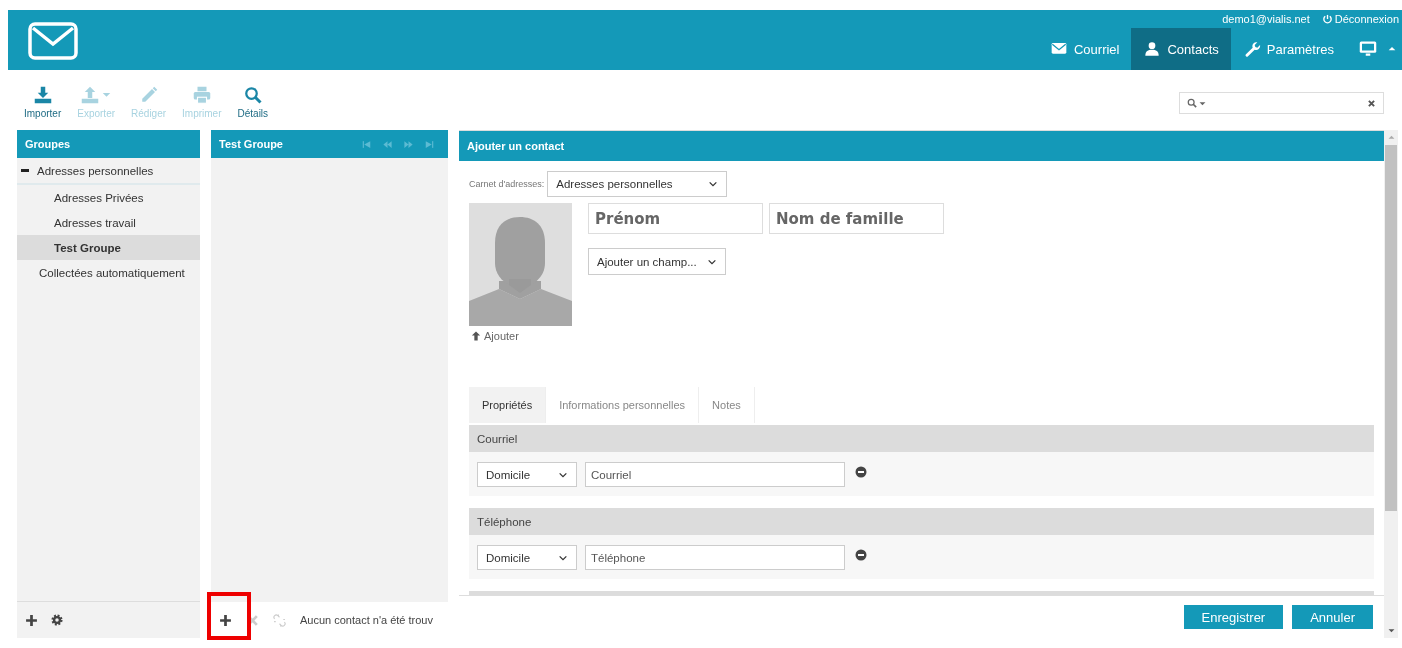 The height and width of the screenshot is (648, 1402). Describe the element at coordinates (1360, 19) in the screenshot. I see `logout-link: Déconnexion` at that location.